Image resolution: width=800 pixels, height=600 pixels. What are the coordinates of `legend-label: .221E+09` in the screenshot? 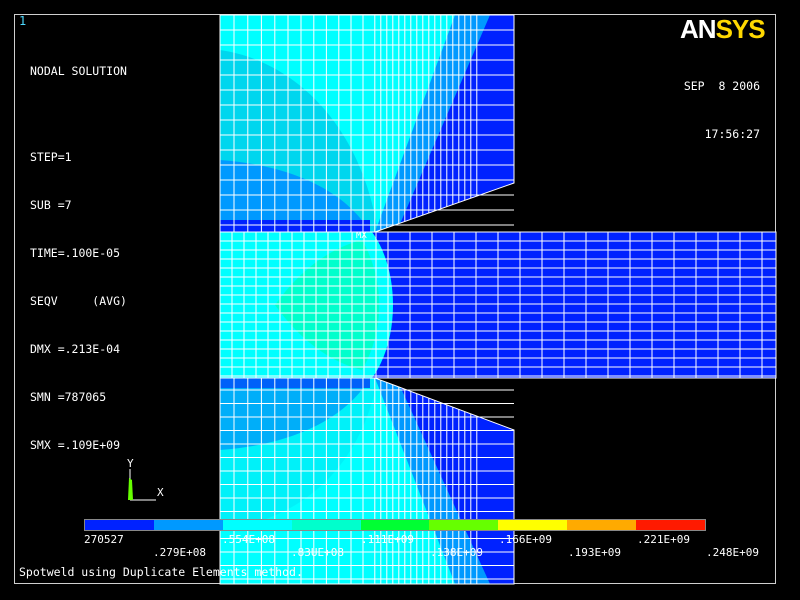 It's located at (663, 539).